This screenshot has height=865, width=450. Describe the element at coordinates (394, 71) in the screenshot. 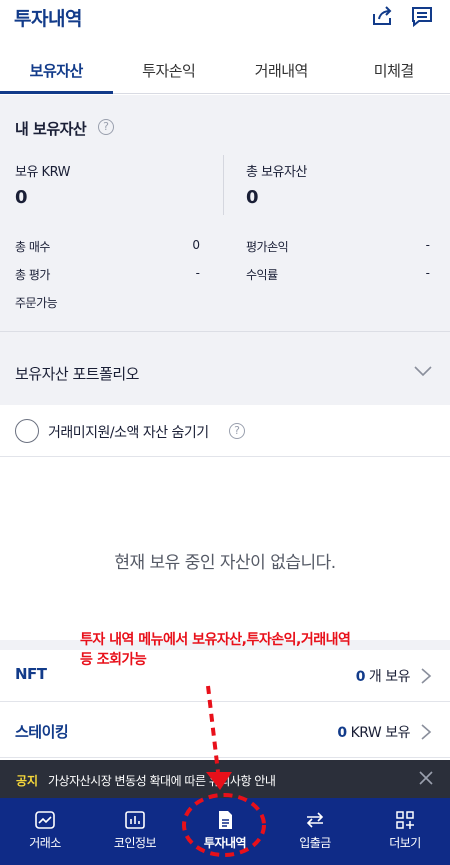

I see `tab-unfilled: 미체결` at that location.